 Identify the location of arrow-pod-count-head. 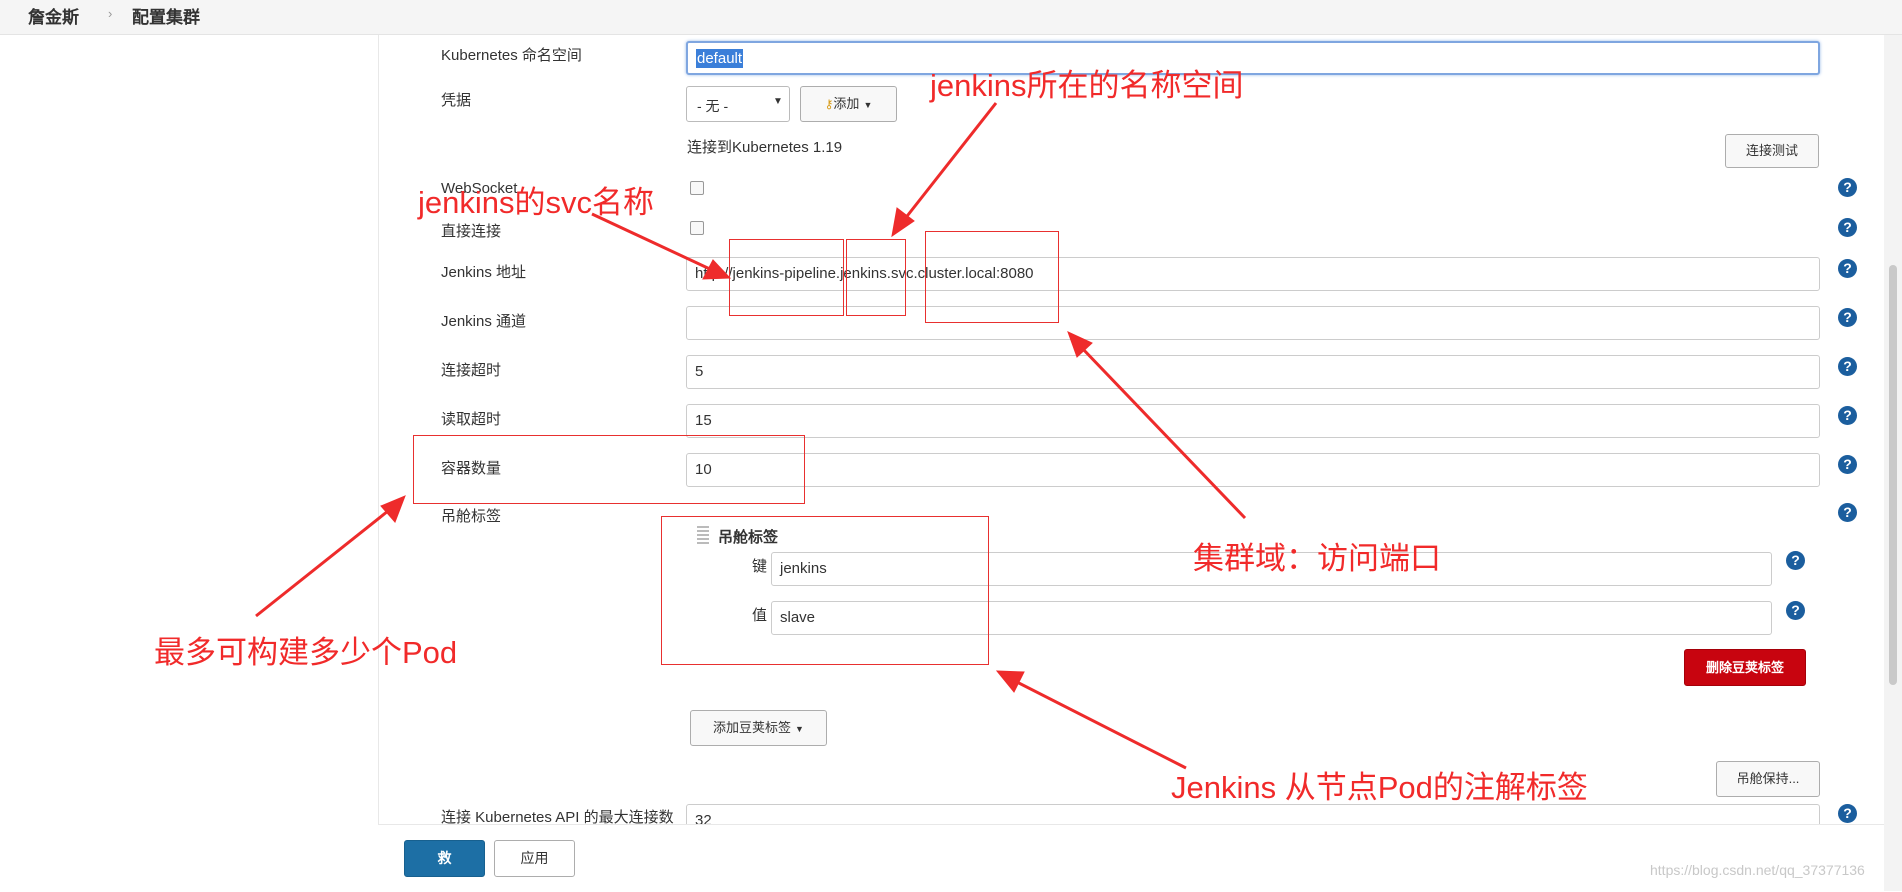
(393, 509).